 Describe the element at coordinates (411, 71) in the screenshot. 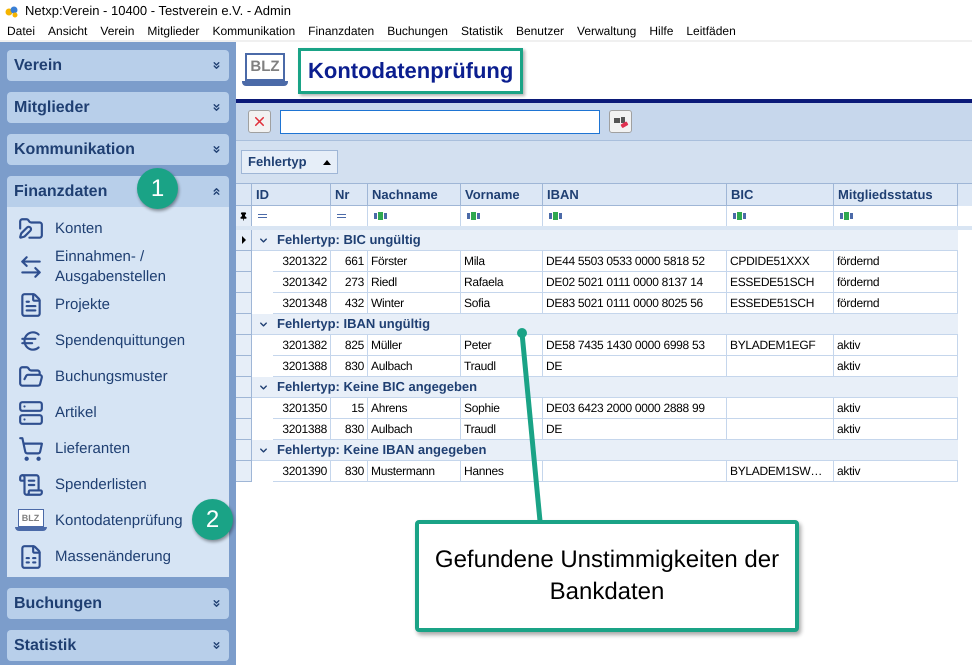

I see `page-title: Kontodatenprüfung` at that location.